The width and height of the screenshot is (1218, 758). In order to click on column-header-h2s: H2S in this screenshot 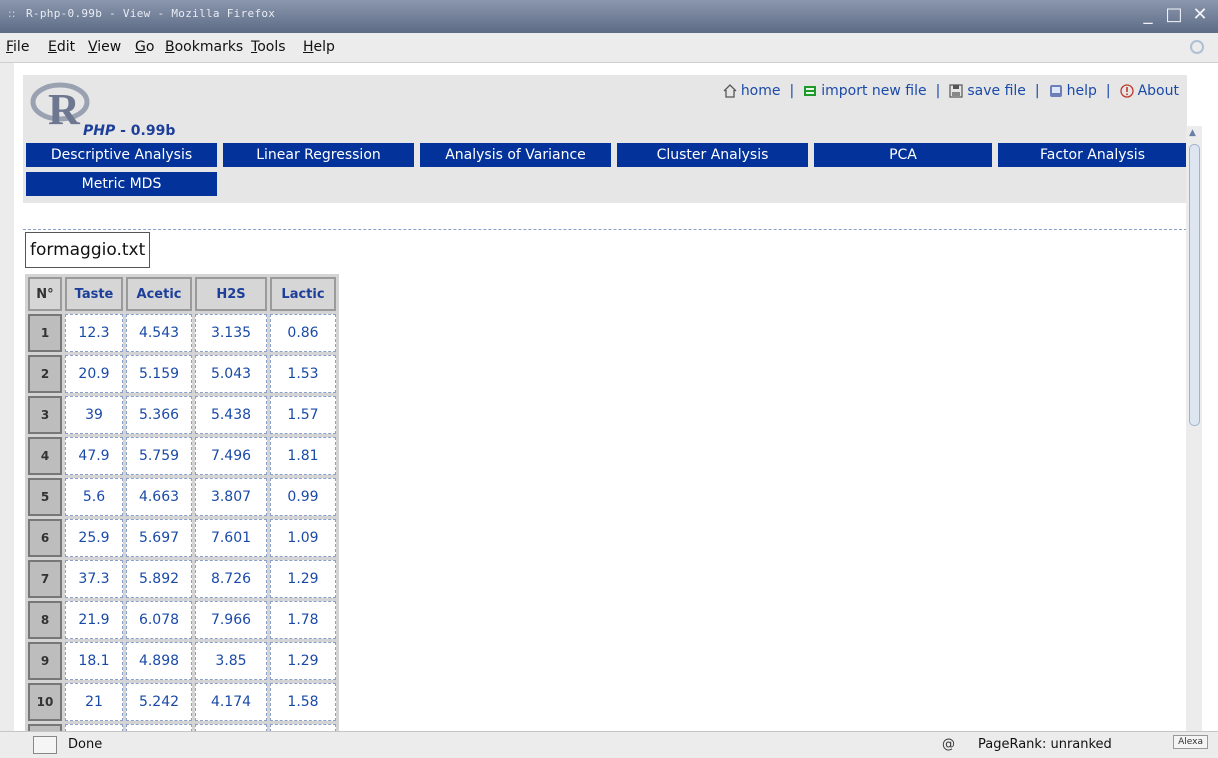, I will do `click(231, 294)`.